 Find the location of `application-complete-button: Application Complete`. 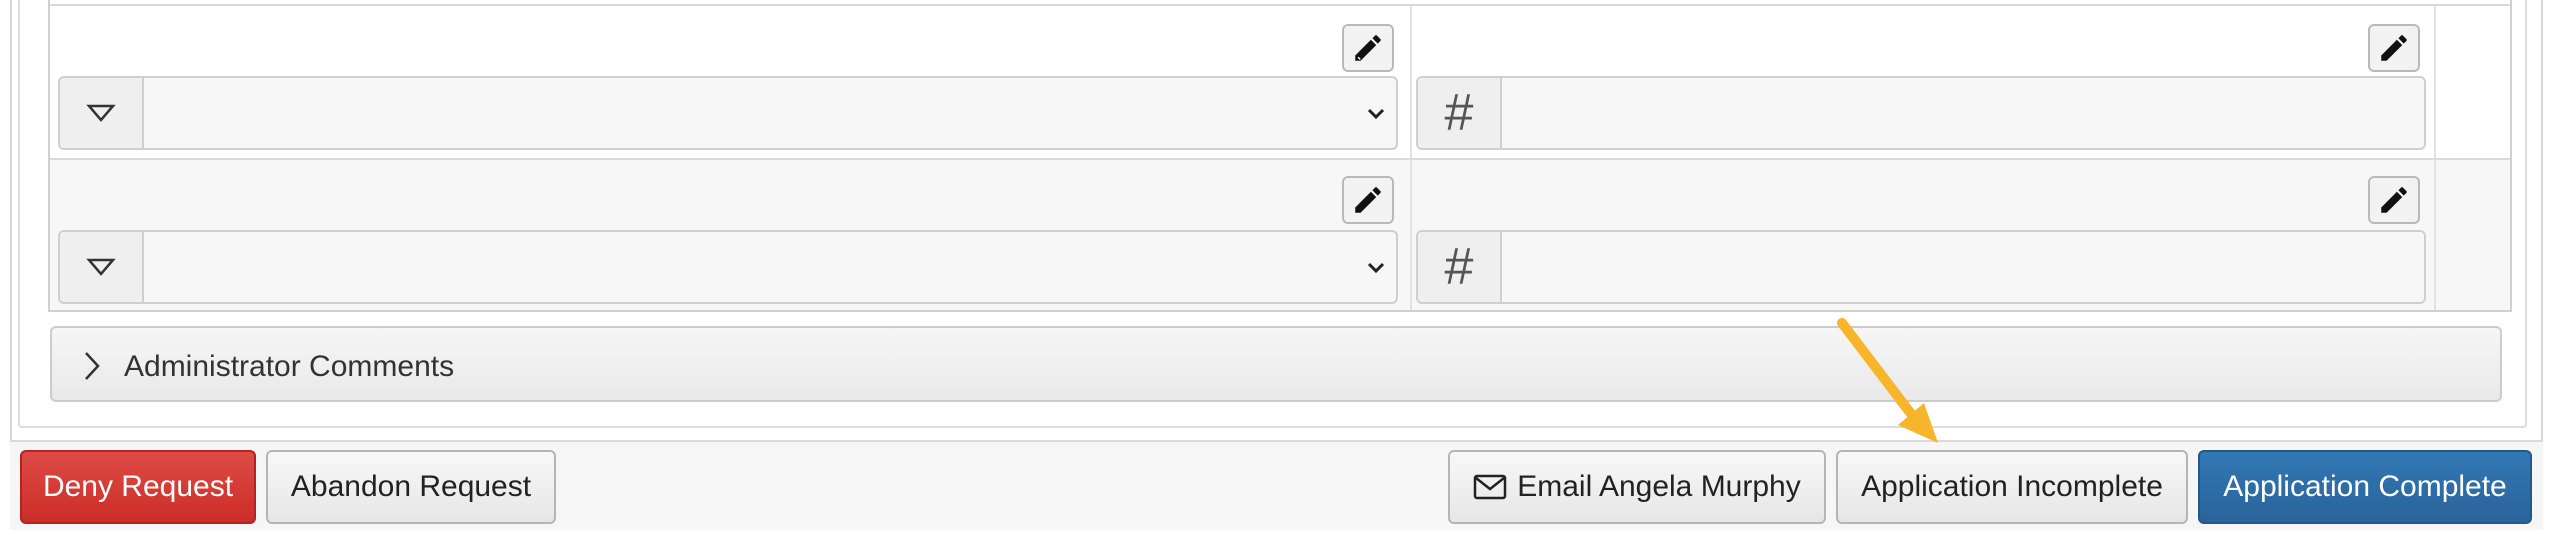

application-complete-button: Application Complete is located at coordinates (2365, 487).